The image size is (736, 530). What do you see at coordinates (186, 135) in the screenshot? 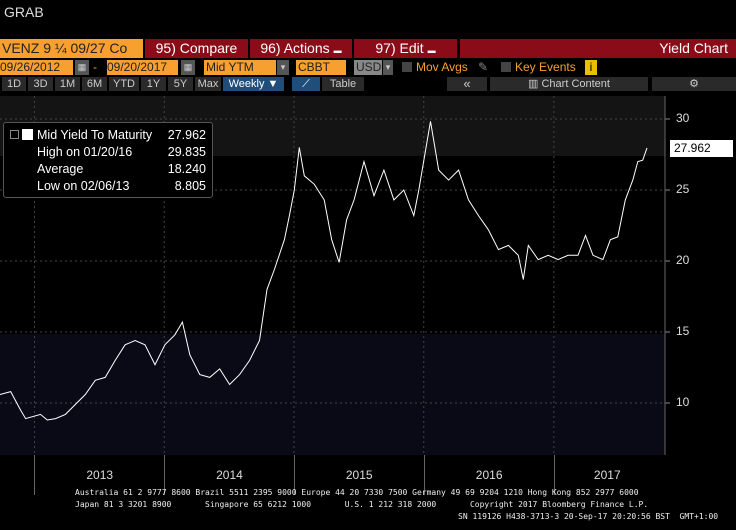
I see `legend-value: 27.962` at bounding box center [186, 135].